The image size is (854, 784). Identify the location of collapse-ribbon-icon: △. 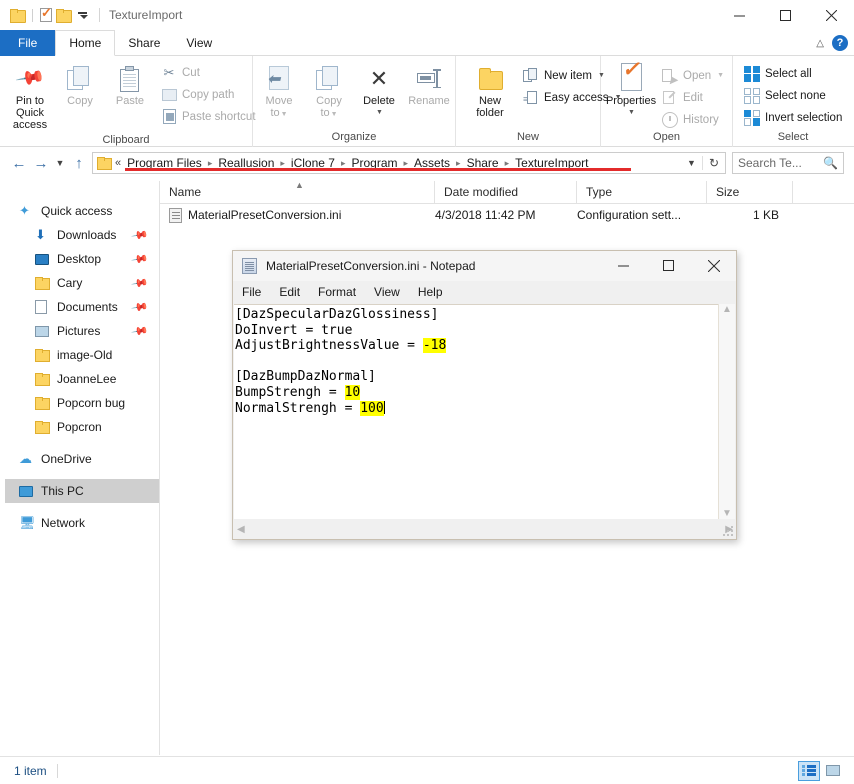
(820, 43).